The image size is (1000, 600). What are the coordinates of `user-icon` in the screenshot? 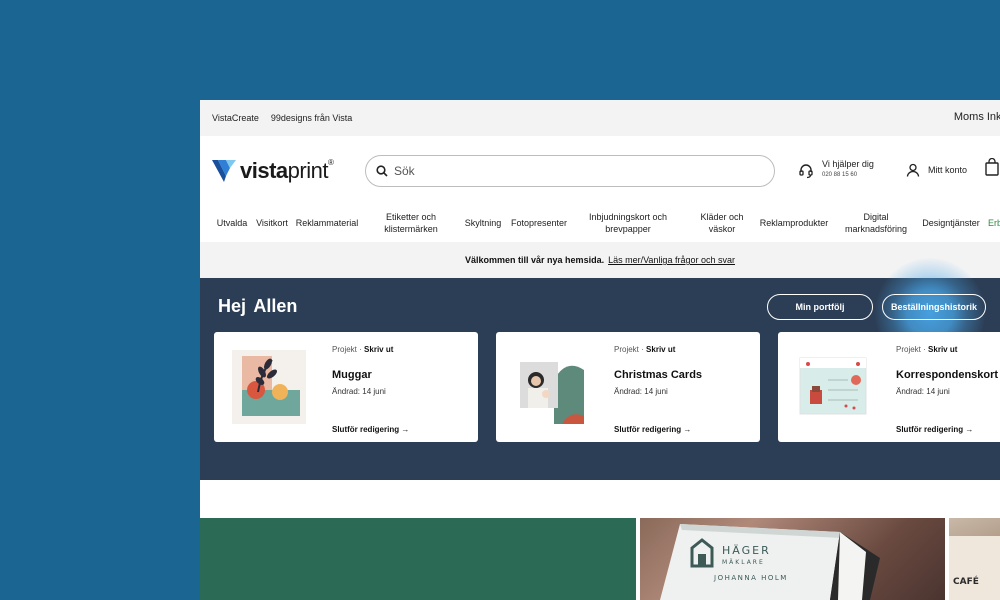 It's located at (913, 170).